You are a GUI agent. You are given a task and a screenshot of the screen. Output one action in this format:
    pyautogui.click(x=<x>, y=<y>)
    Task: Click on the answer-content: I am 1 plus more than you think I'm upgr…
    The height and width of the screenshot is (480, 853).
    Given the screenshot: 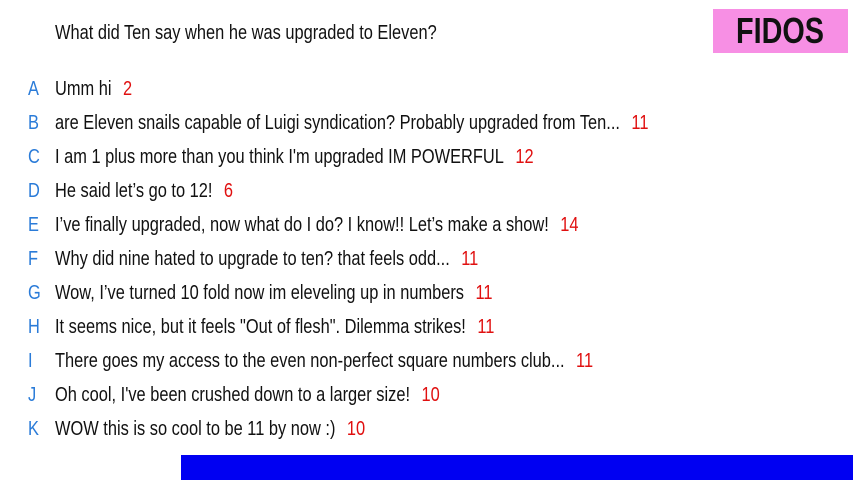 What is the action you would take?
    pyautogui.click(x=294, y=157)
    